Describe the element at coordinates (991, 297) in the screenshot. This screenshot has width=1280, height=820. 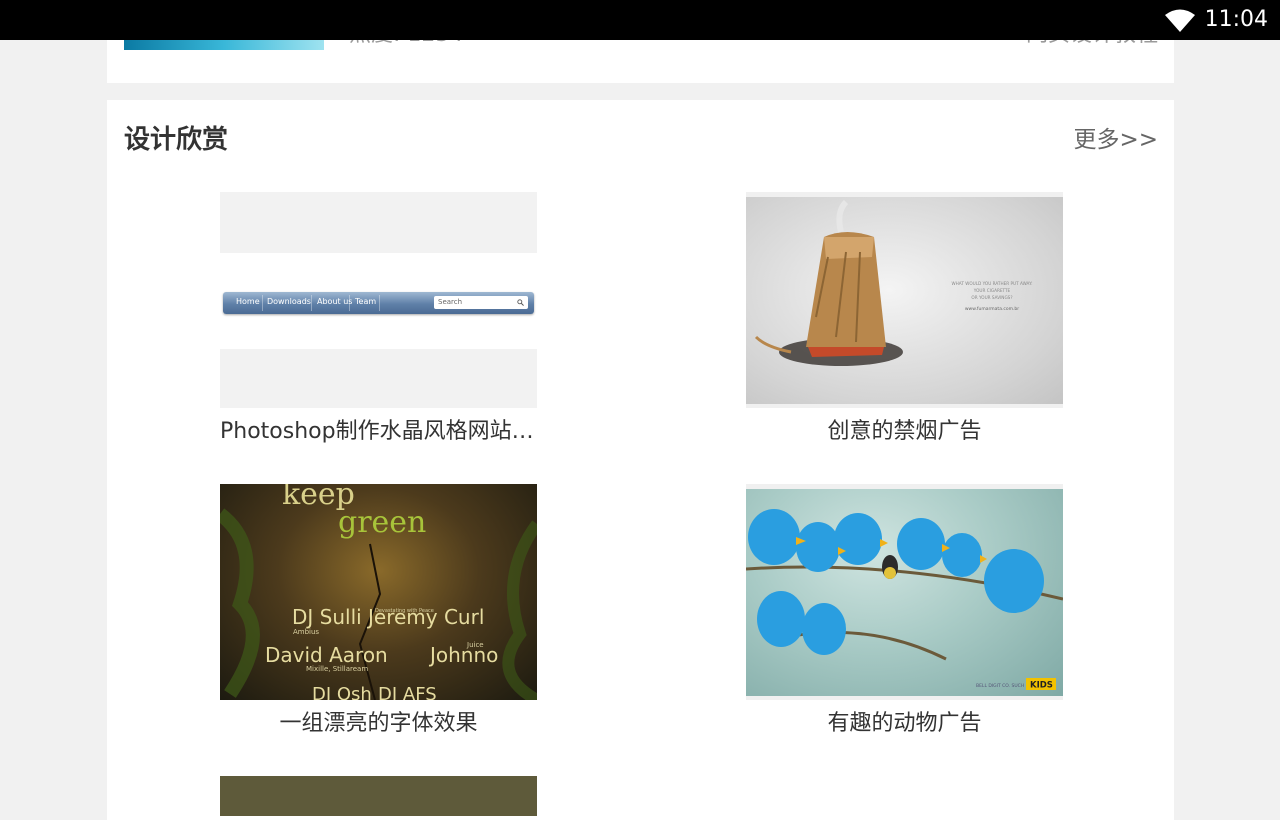
I see `ad-copy-line: OR YOUR SAVINGS?` at that location.